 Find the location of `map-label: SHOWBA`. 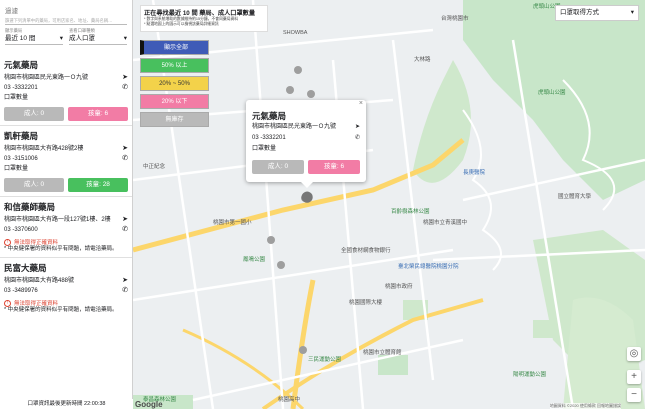

map-label: SHOWBA is located at coordinates (295, 33).